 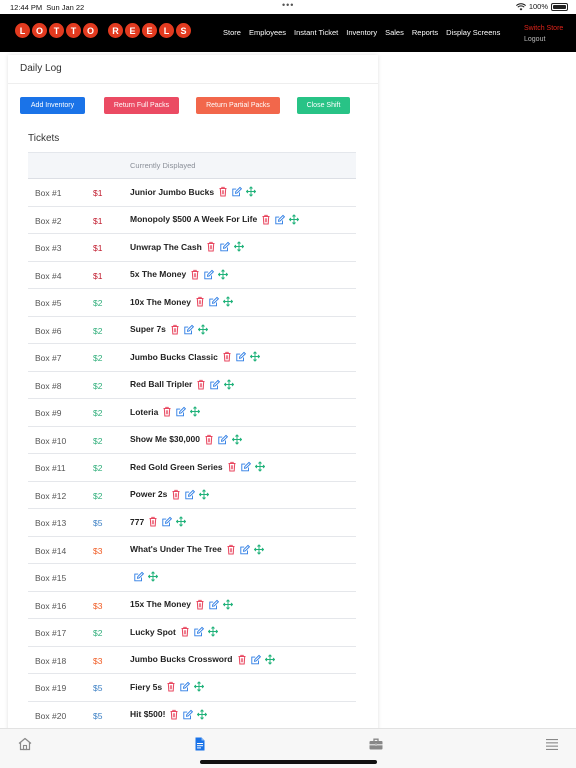 I want to click on nav-link-instant-ticket: Instant Ticket, so click(x=316, y=32).